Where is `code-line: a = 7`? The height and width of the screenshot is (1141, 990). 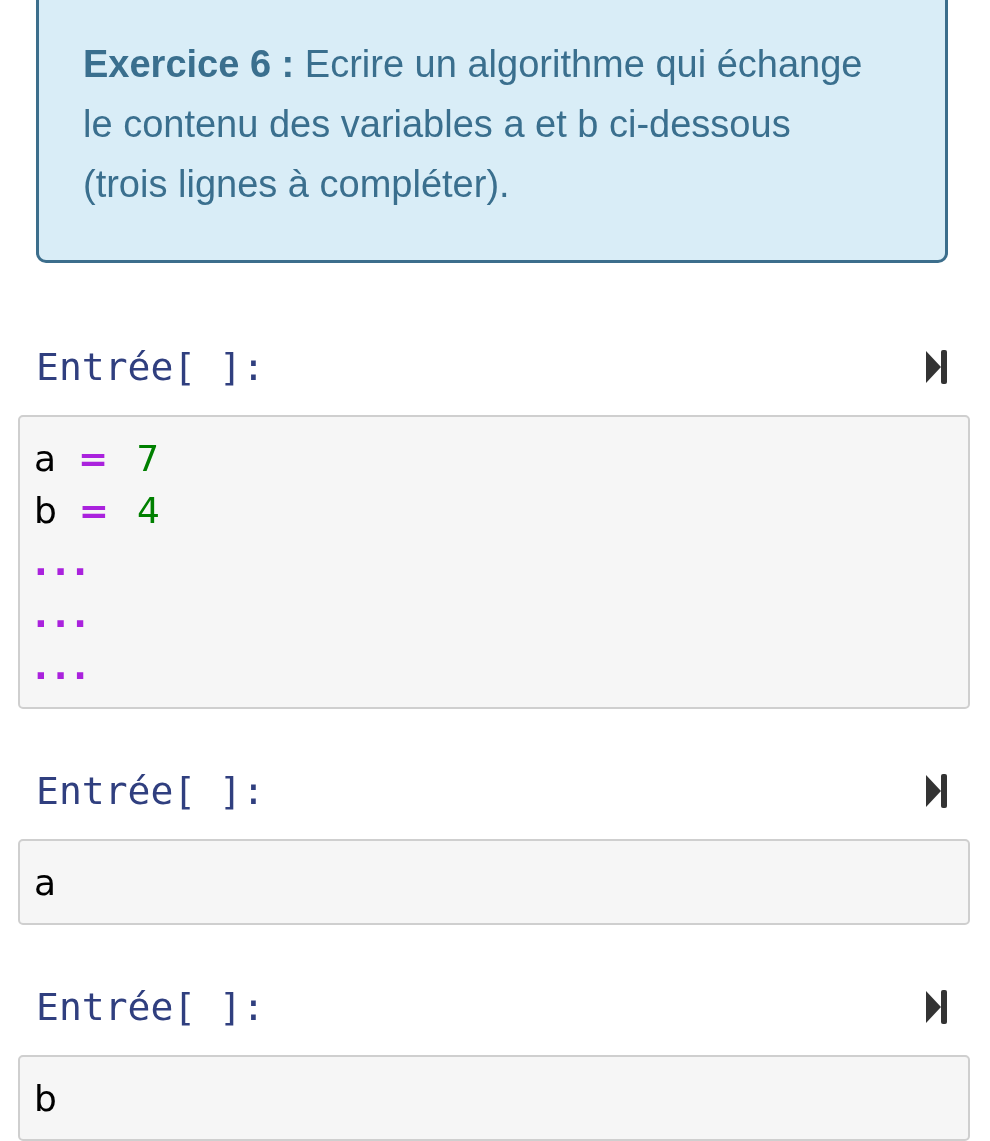
code-line: a = 7 is located at coordinates (97, 459).